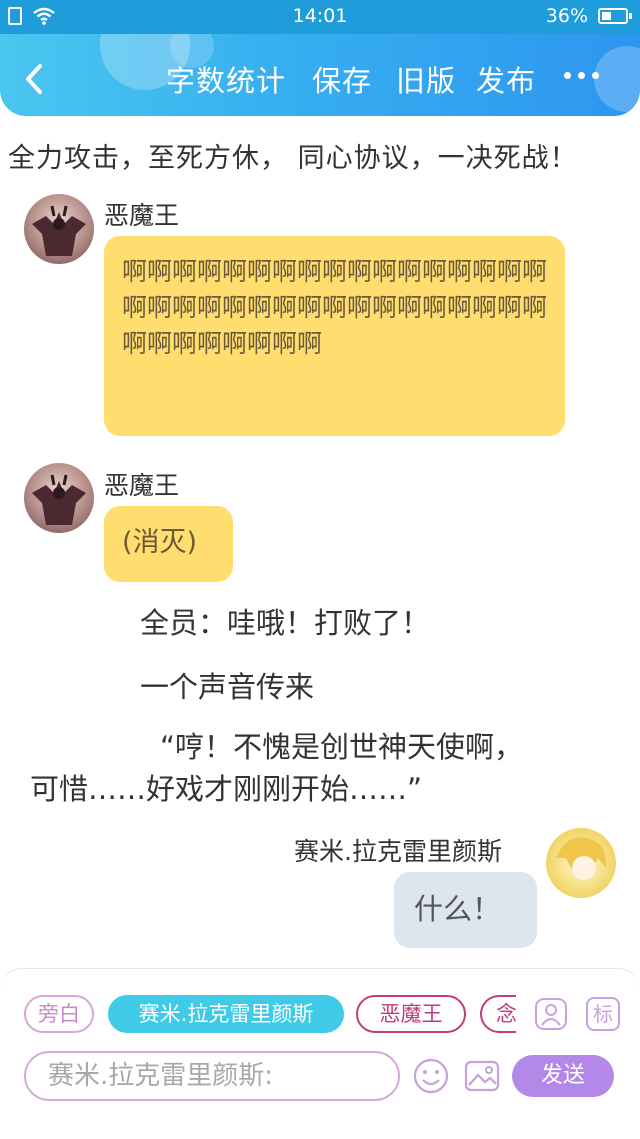  I want to click on publish-button: 发布, so click(506, 79).